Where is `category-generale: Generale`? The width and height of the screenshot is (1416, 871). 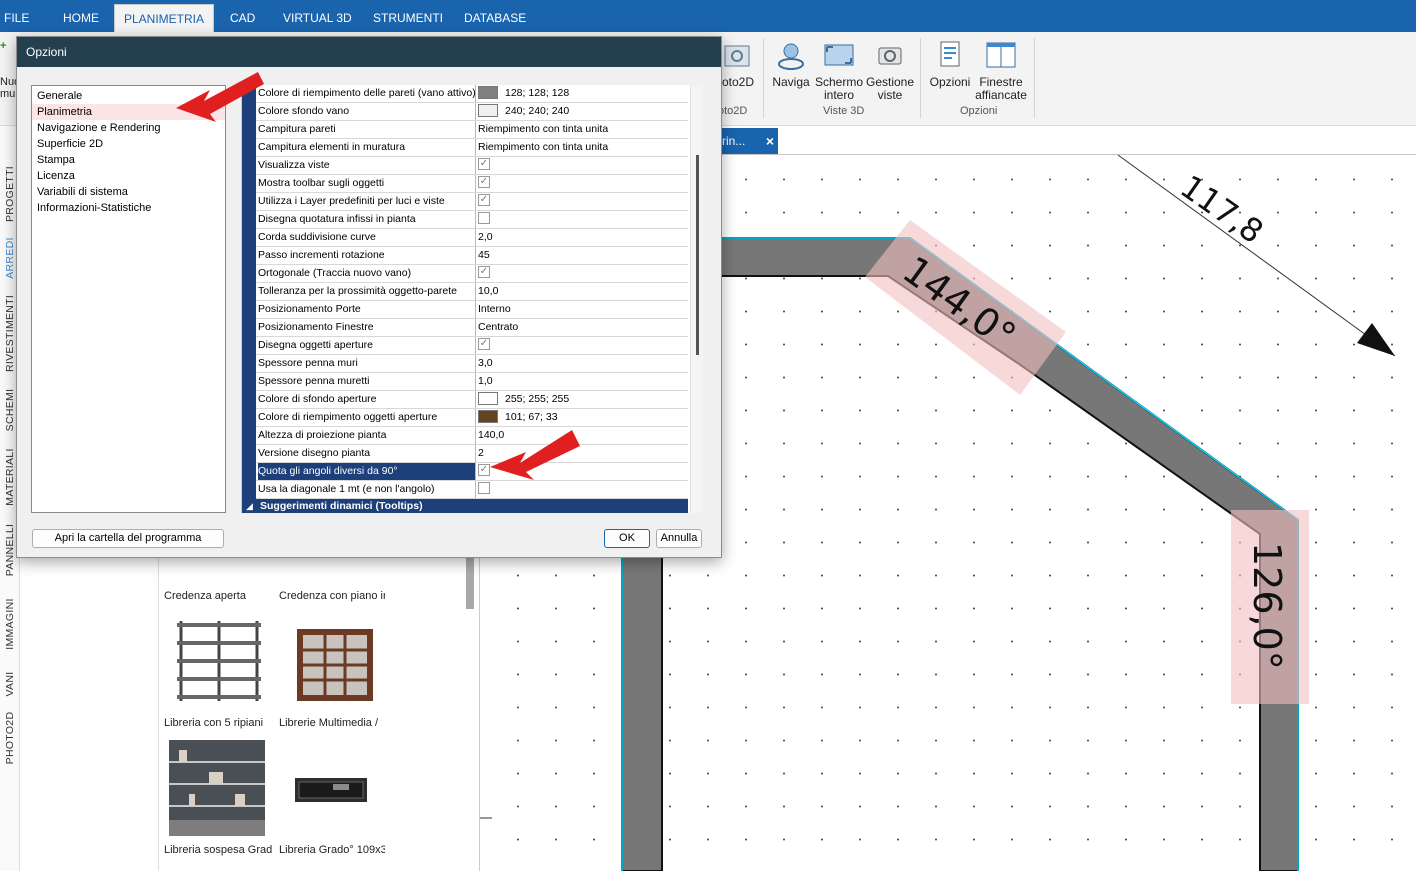 category-generale: Generale is located at coordinates (59, 96).